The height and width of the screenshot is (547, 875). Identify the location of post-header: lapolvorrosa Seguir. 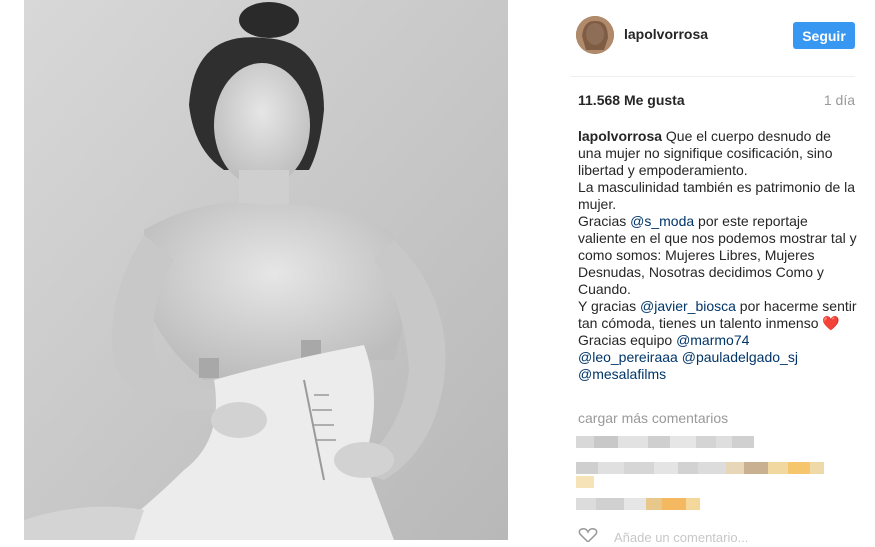
(712, 38).